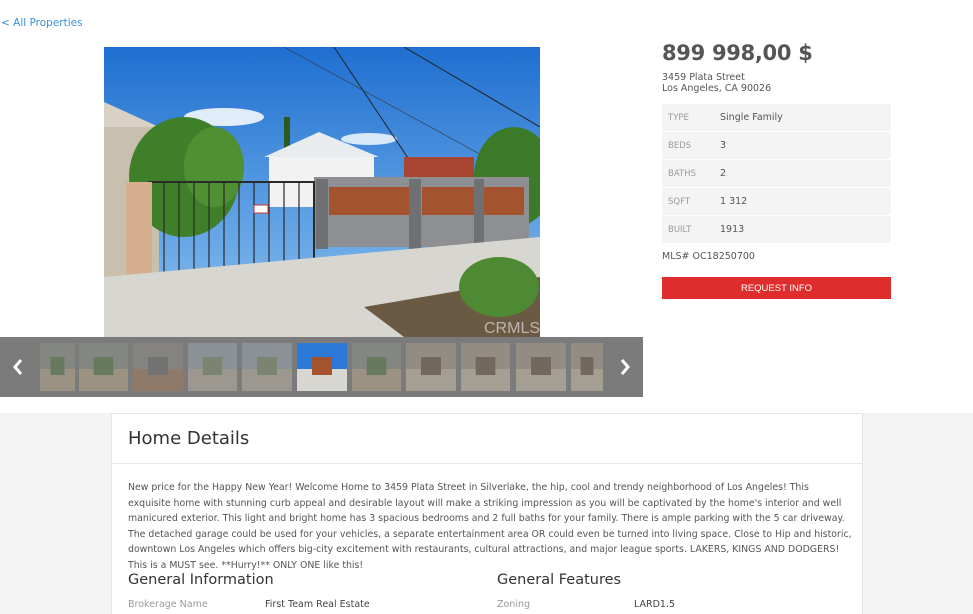  What do you see at coordinates (734, 201) in the screenshot?
I see `fact-value: 1 312` at bounding box center [734, 201].